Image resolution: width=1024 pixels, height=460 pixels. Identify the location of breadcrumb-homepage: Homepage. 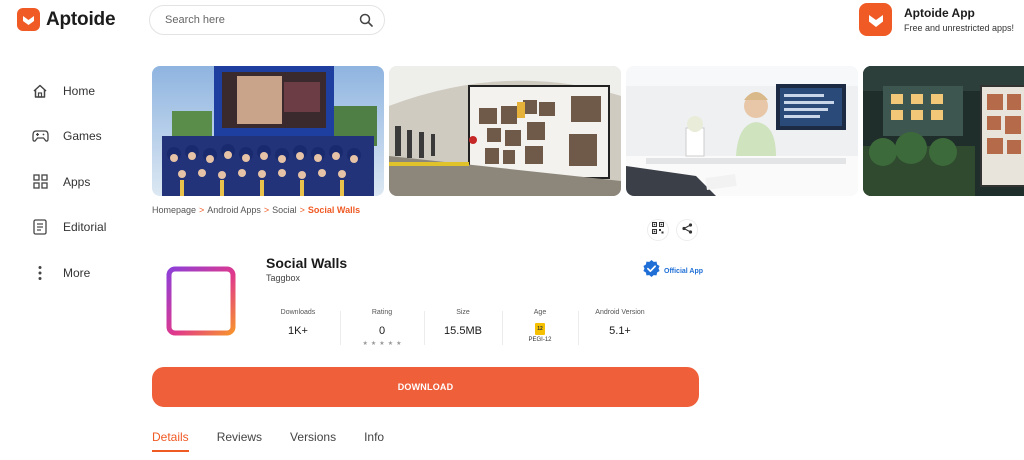
(174, 210).